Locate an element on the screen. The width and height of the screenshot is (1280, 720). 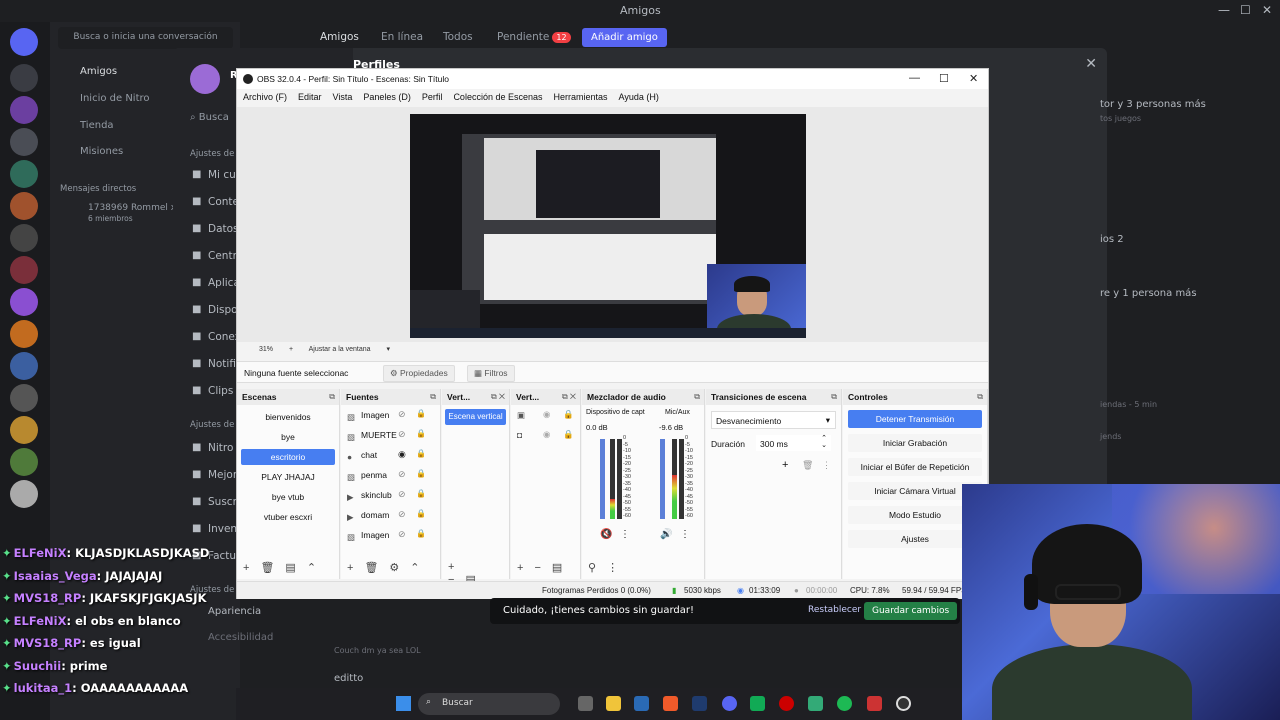
menu-item: Vista is located at coordinates (343, 97).